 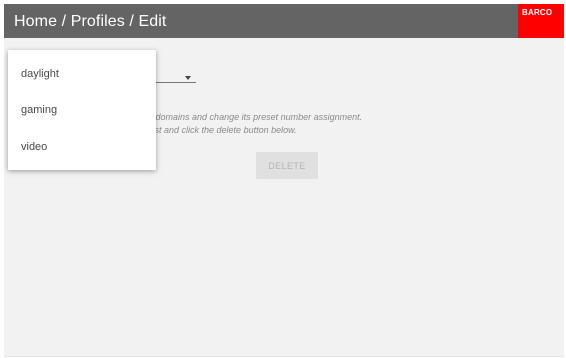 What do you see at coordinates (39, 110) in the screenshot?
I see `dropdown-item-label: gaming` at bounding box center [39, 110].